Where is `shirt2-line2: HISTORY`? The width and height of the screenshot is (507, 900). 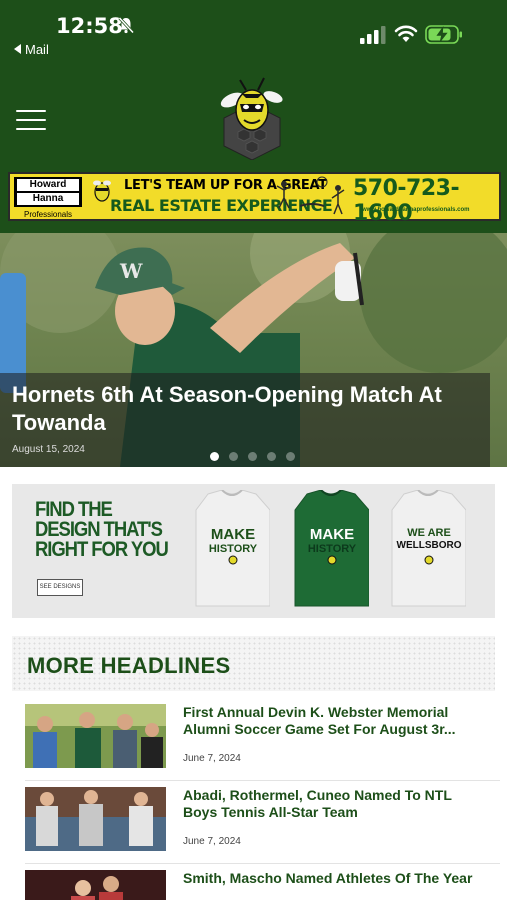
shirt2-line2: HISTORY is located at coordinates (332, 549).